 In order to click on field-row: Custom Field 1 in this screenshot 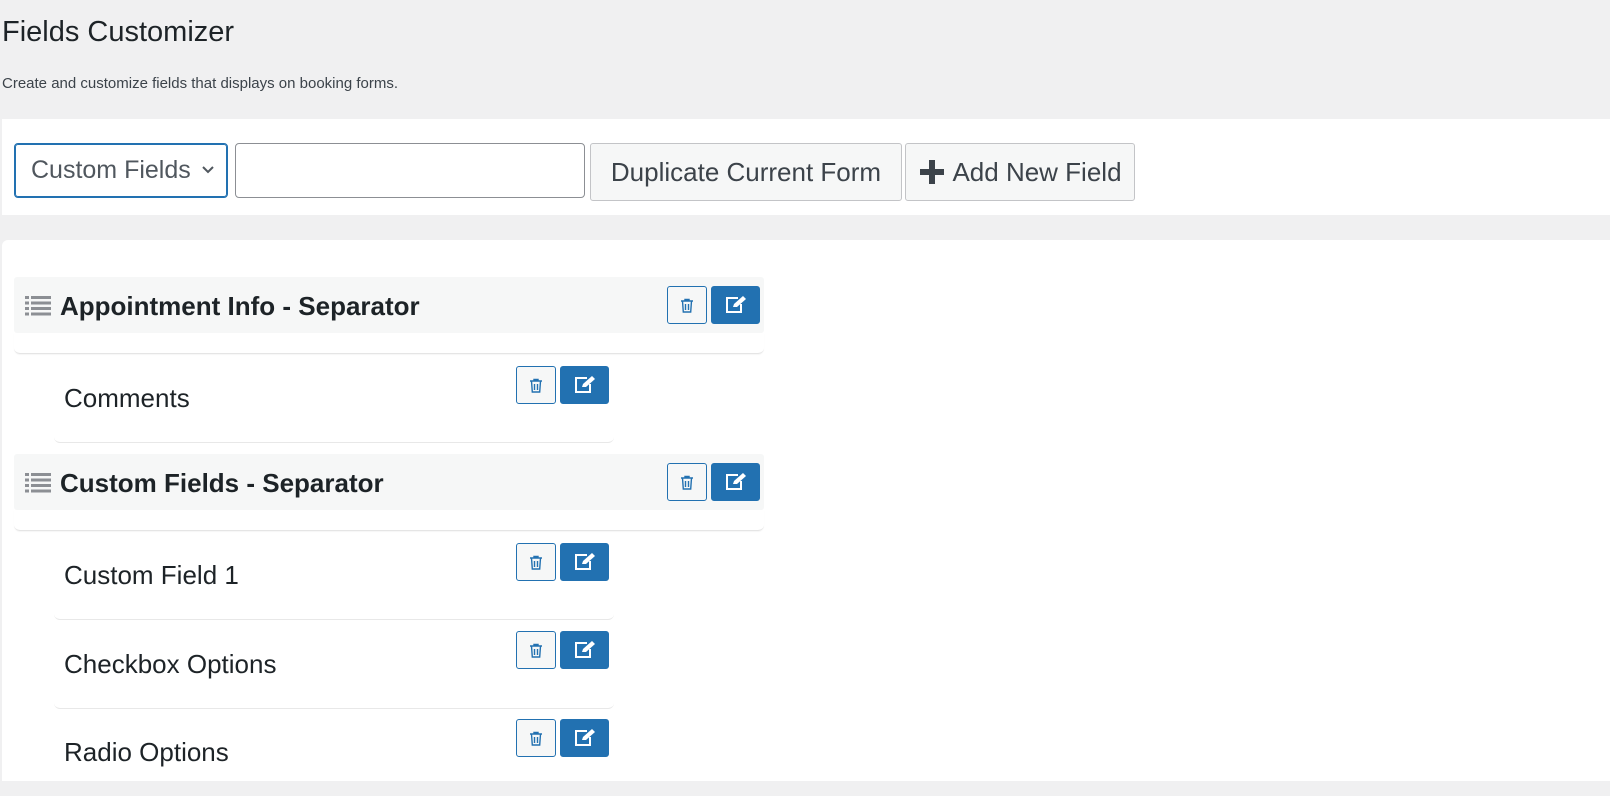, I will do `click(334, 575)`.